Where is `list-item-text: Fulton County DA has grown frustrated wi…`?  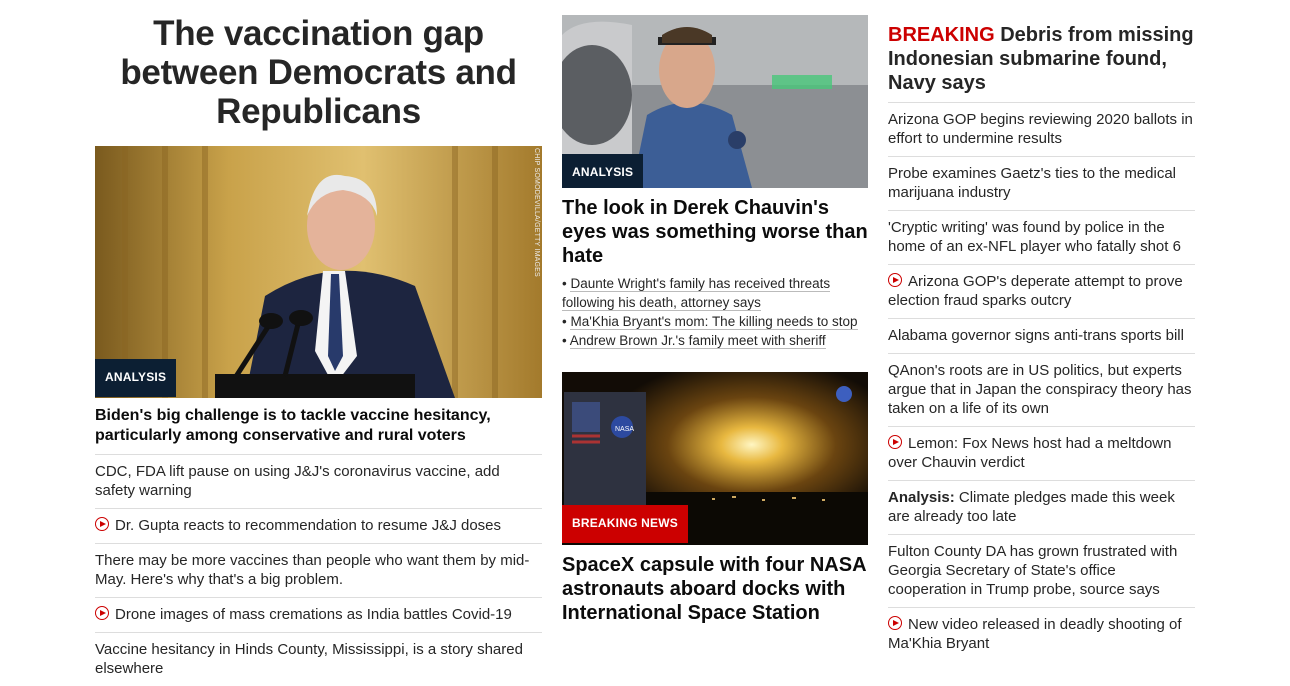
list-item-text: Fulton County DA has grown frustrated wi… is located at coordinates (1033, 570).